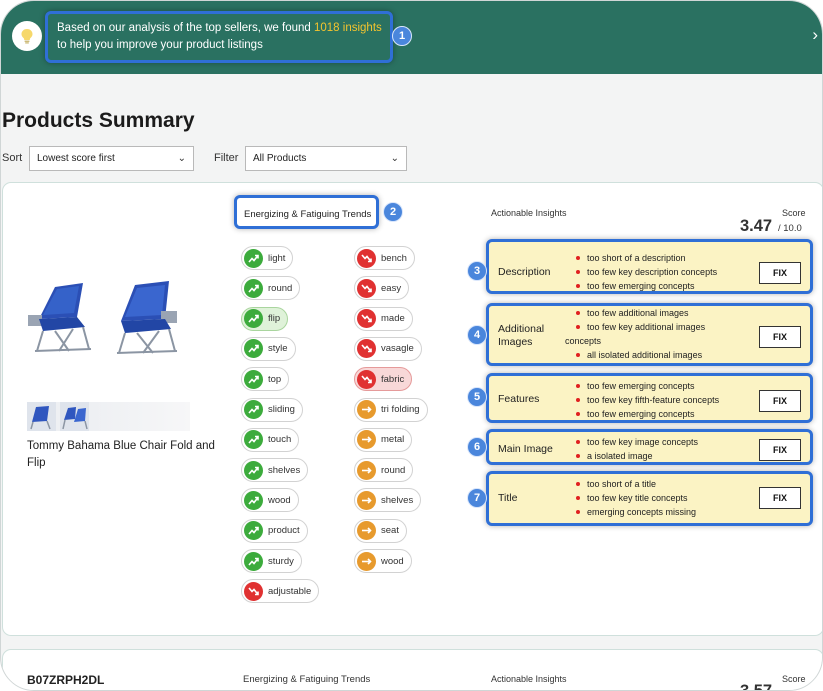 The height and width of the screenshot is (691, 823). What do you see at coordinates (265, 318) in the screenshot?
I see `trend-chip: flip` at bounding box center [265, 318].